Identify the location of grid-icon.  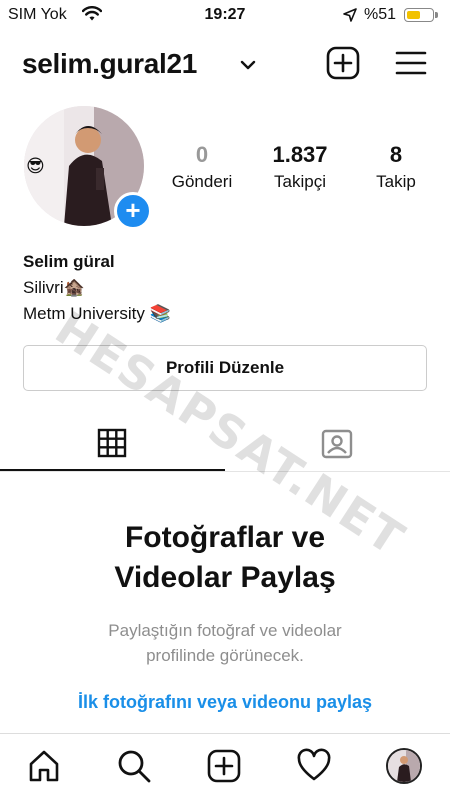
(112, 443).